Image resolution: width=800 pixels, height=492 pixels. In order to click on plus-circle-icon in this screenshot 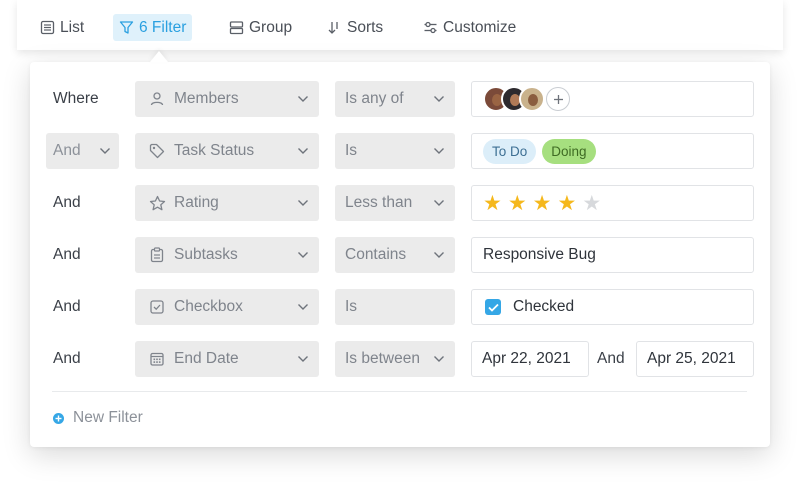, I will do `click(58, 418)`.